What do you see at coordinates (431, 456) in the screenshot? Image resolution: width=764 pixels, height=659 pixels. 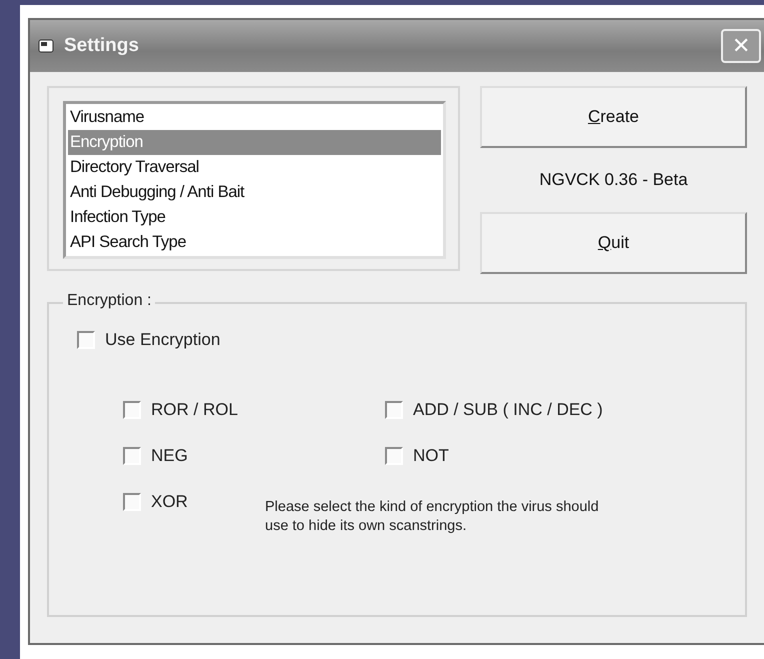 I see `checkbox-label: NOT` at bounding box center [431, 456].